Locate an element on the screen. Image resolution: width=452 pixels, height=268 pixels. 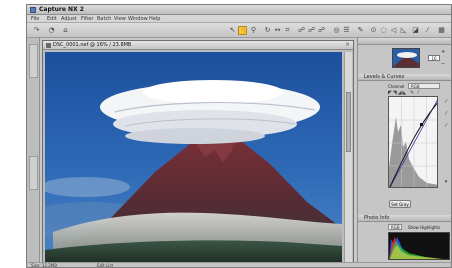
channel-select: RGB is located at coordinates (424, 86).